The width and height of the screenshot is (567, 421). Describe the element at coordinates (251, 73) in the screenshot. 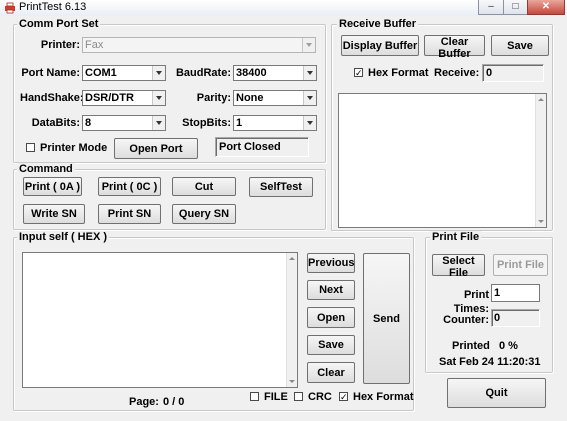

I see `baud-rate-value: 38400` at that location.